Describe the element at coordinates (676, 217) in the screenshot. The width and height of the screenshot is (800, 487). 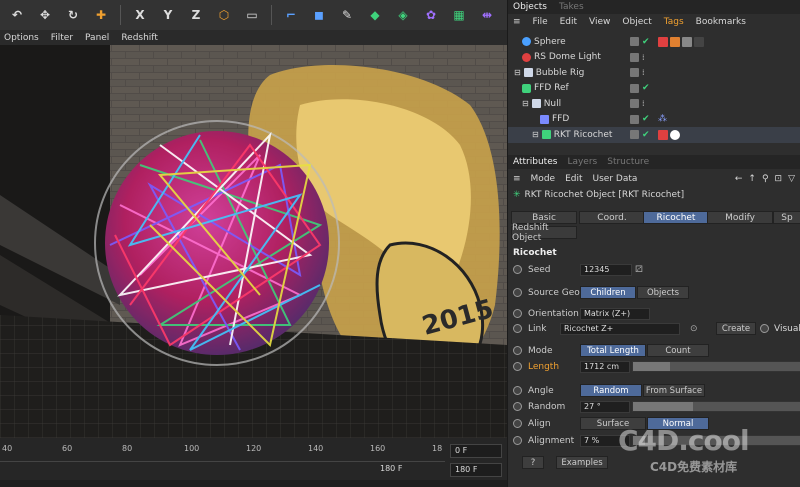
I see `tab-ricochet: Ricochet` at that location.